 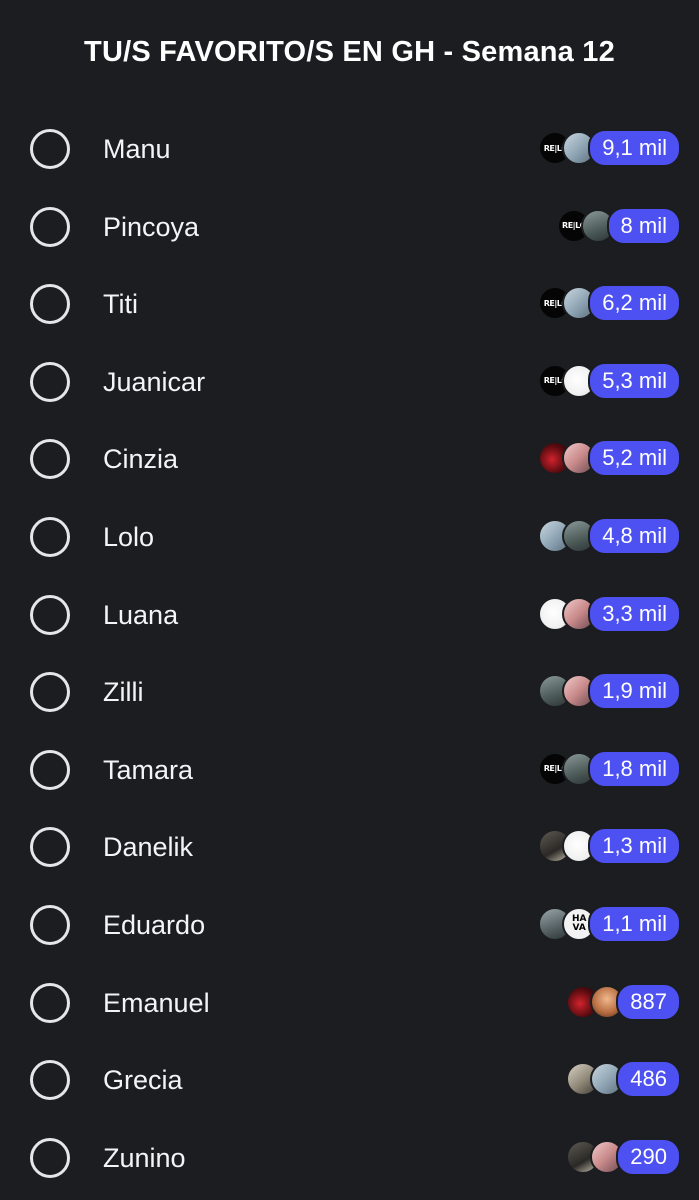 What do you see at coordinates (648, 1156) in the screenshot?
I see `vote-count-badge: 290` at bounding box center [648, 1156].